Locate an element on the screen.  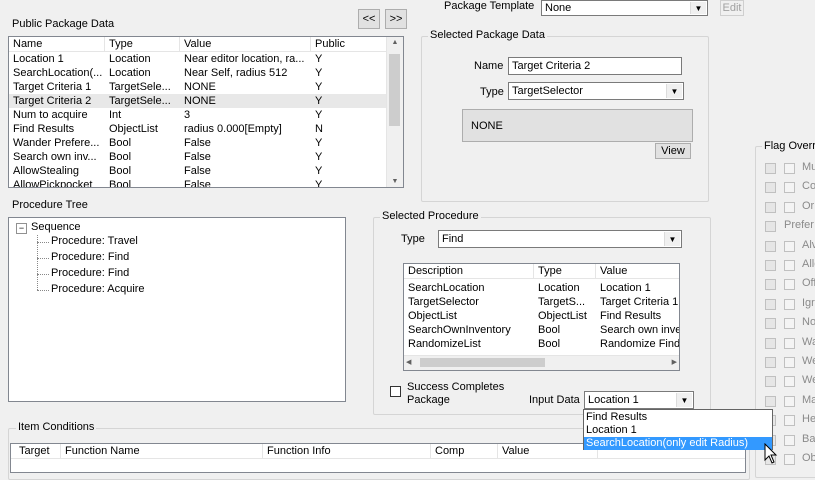
table-row: AllowPickpocket Bool False Y is located at coordinates (198, 183).